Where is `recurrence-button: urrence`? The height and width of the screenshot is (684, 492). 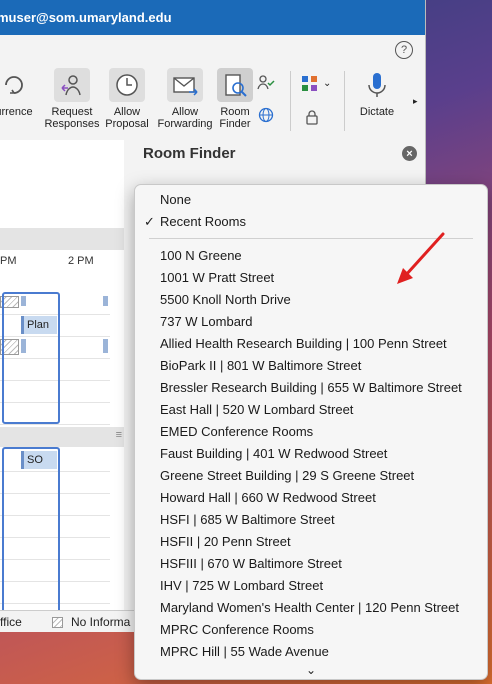 recurrence-button: urrence is located at coordinates (18, 93).